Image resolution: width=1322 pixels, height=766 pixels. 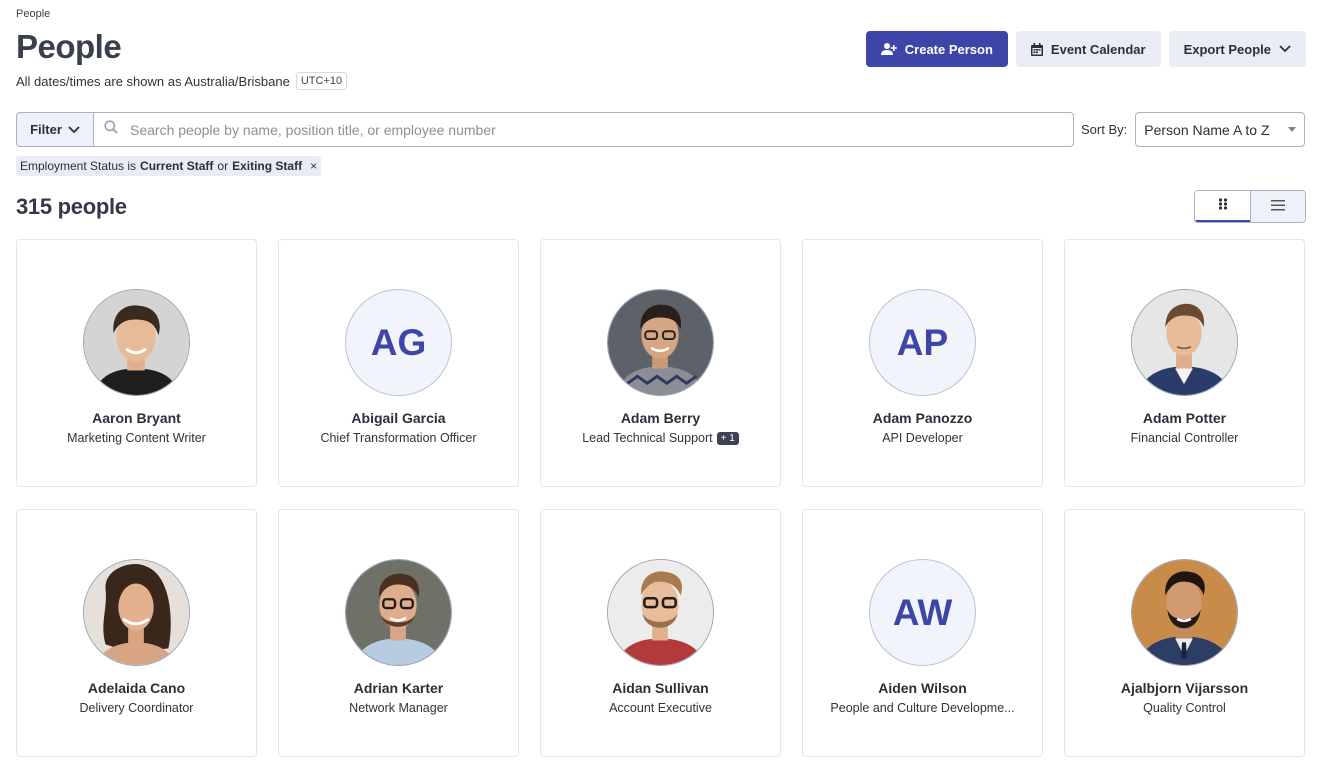 I want to click on filter-label: Filter, so click(x=46, y=129).